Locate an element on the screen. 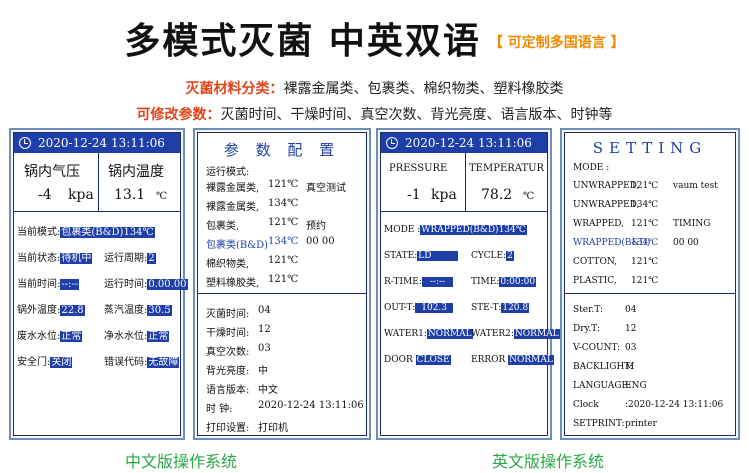  materials-text: 裸露金属类、包裹类、棉织物类、塑料橡胶类 is located at coordinates (423, 89).